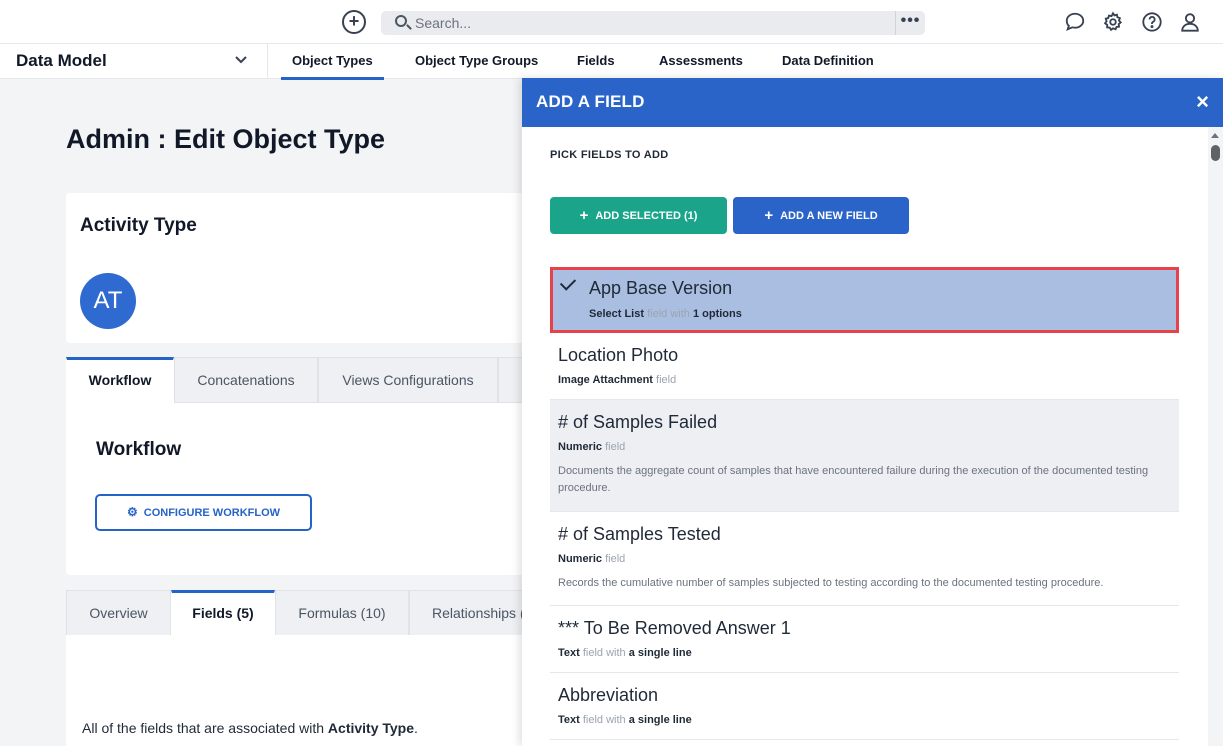 This screenshot has height=746, width=1223. Describe the element at coordinates (118, 613) in the screenshot. I see `tab-overview: Overview` at that location.